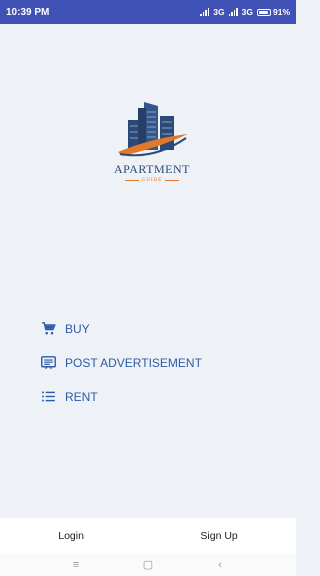 This screenshot has height=576, width=320. Describe the element at coordinates (218, 536) in the screenshot. I see `signup-button: Sign Up` at that location.